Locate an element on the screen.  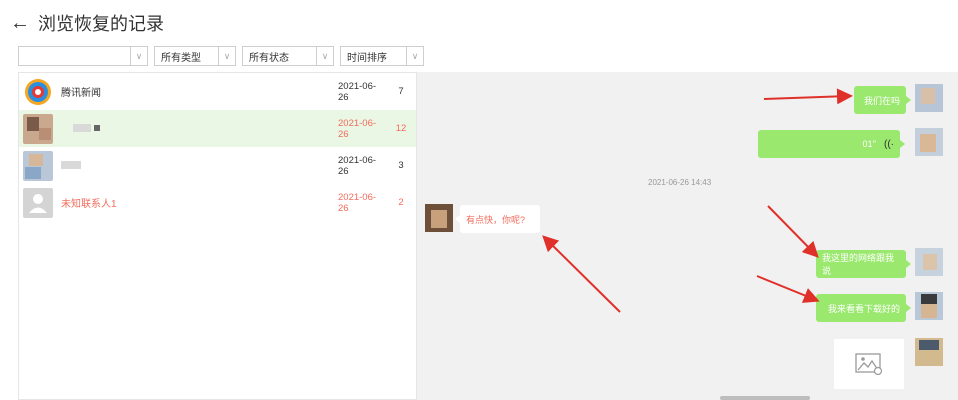
contact-count: 3 is located at coordinates (401, 165).